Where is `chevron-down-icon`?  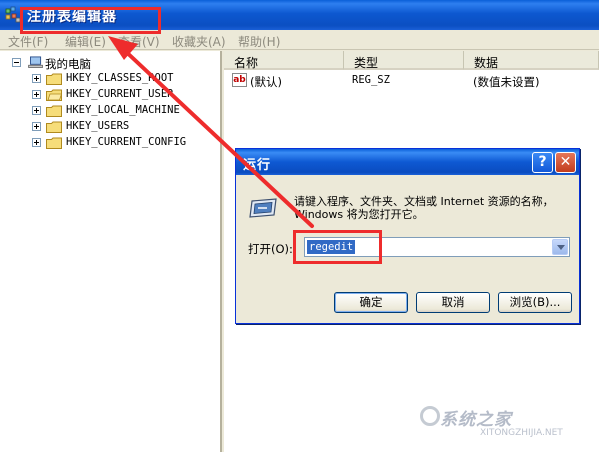
chevron-down-icon is located at coordinates (560, 247).